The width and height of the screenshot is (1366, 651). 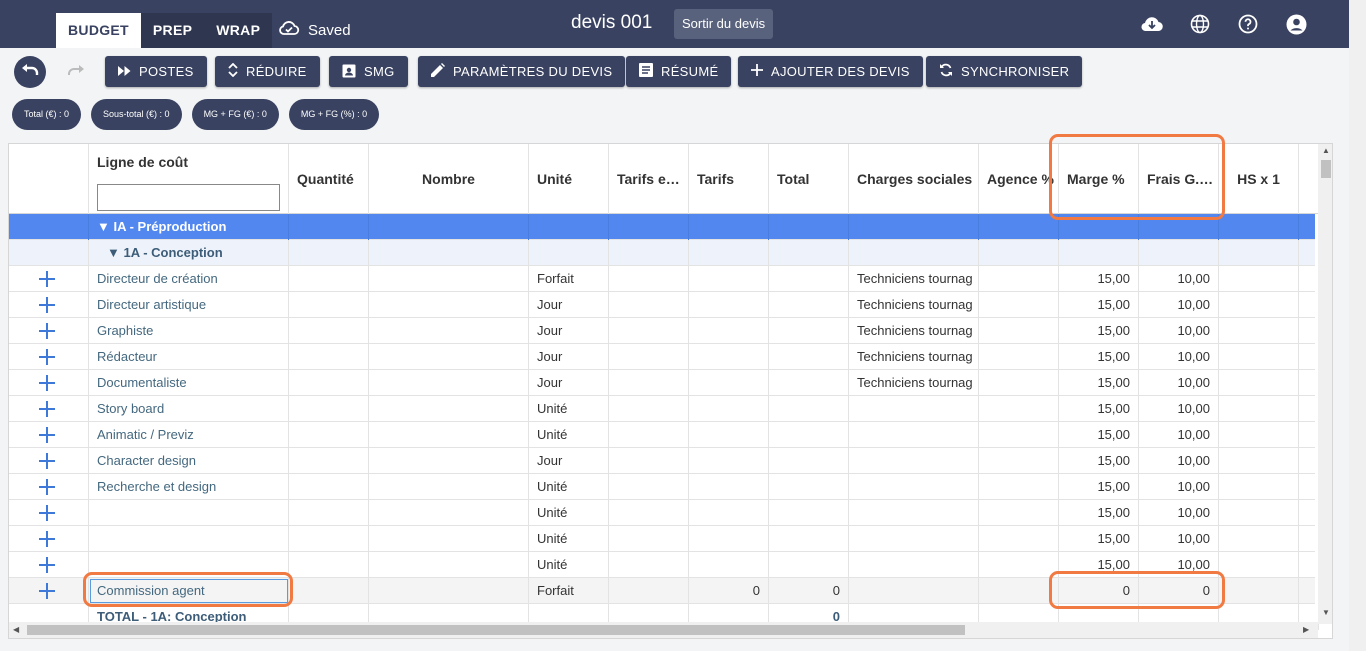 I want to click on undo-button, so click(x=30, y=72).